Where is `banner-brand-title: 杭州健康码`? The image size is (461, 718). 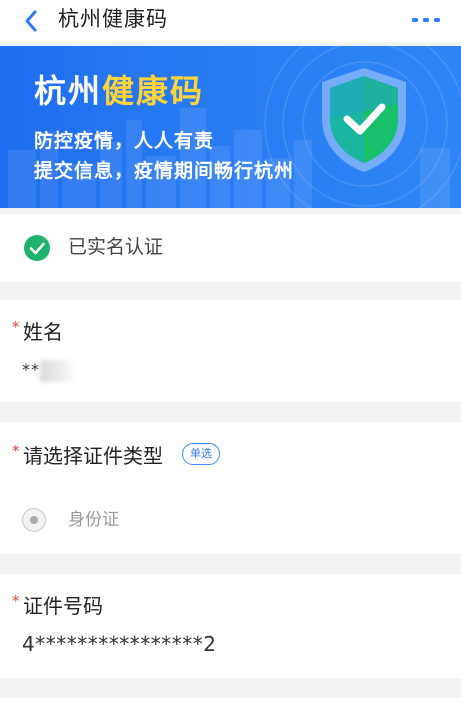
banner-brand-title: 杭州健康码 is located at coordinates (119, 89).